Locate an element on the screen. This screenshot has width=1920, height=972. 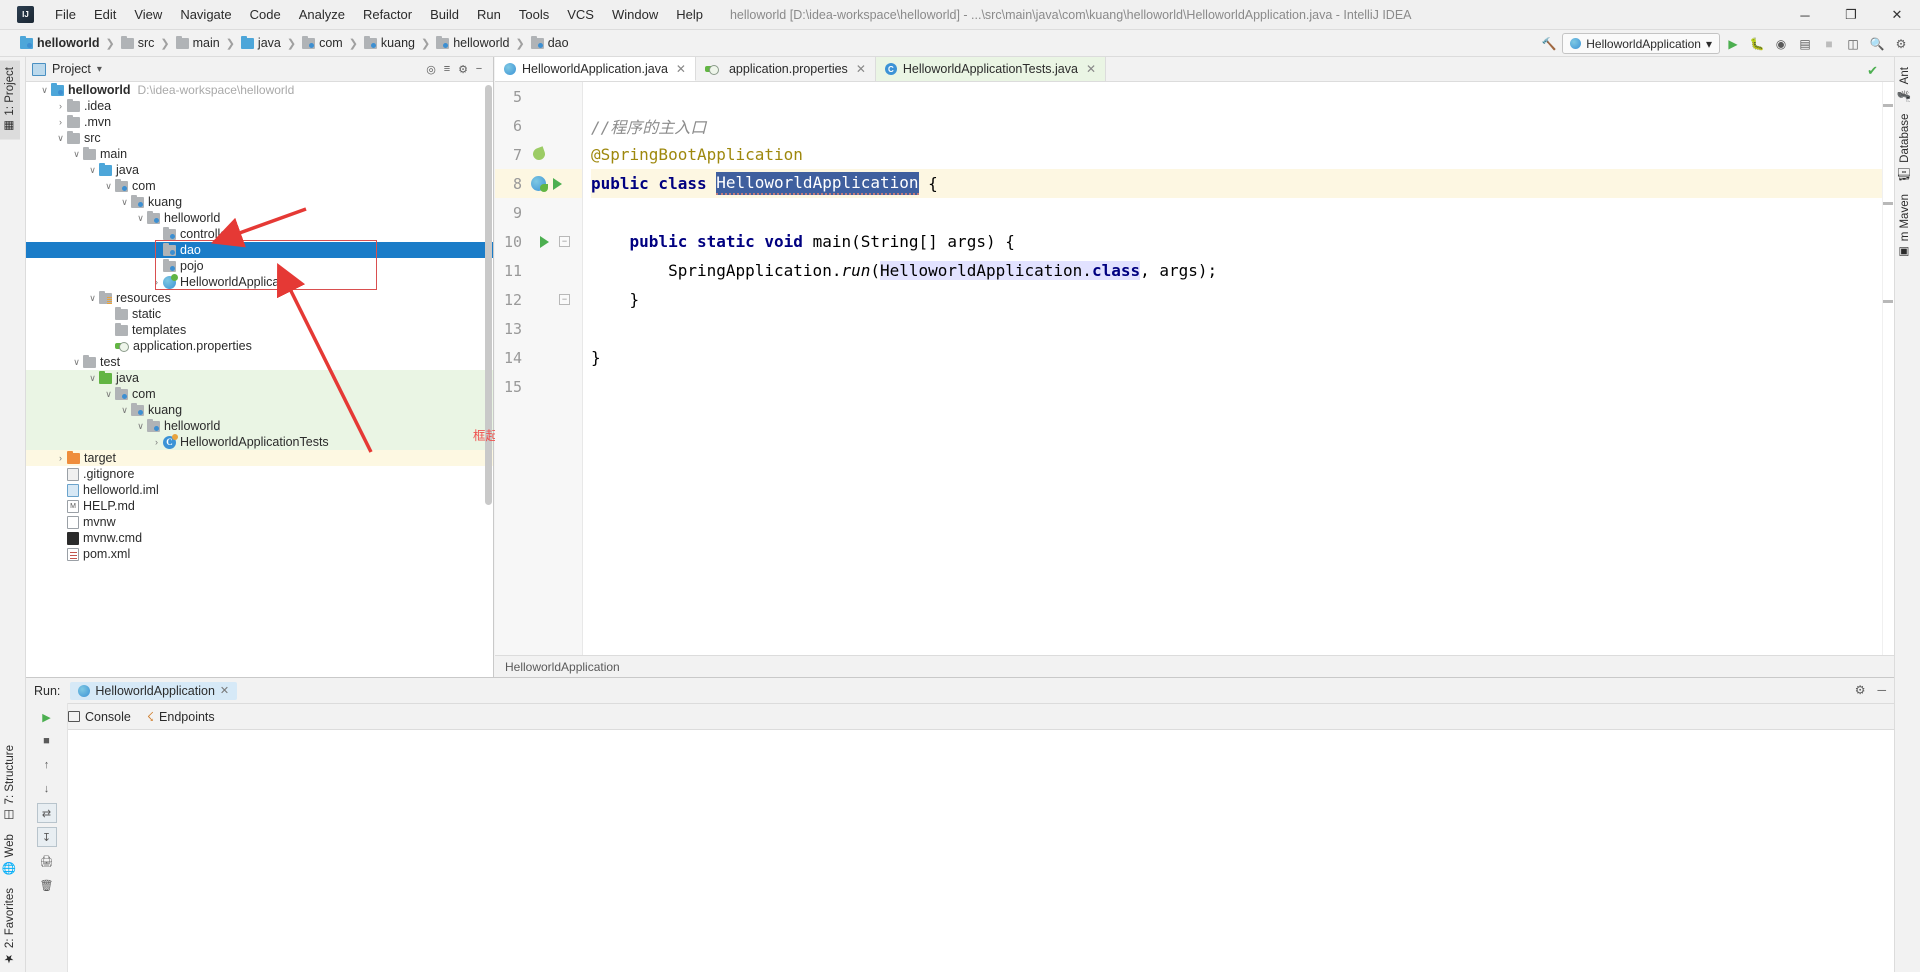
minimize-button: ─ is located at coordinates (1805, 15).